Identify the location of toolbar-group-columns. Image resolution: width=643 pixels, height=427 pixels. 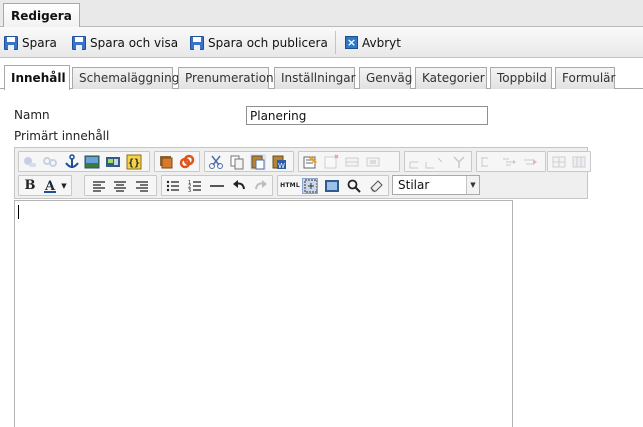
(438, 161).